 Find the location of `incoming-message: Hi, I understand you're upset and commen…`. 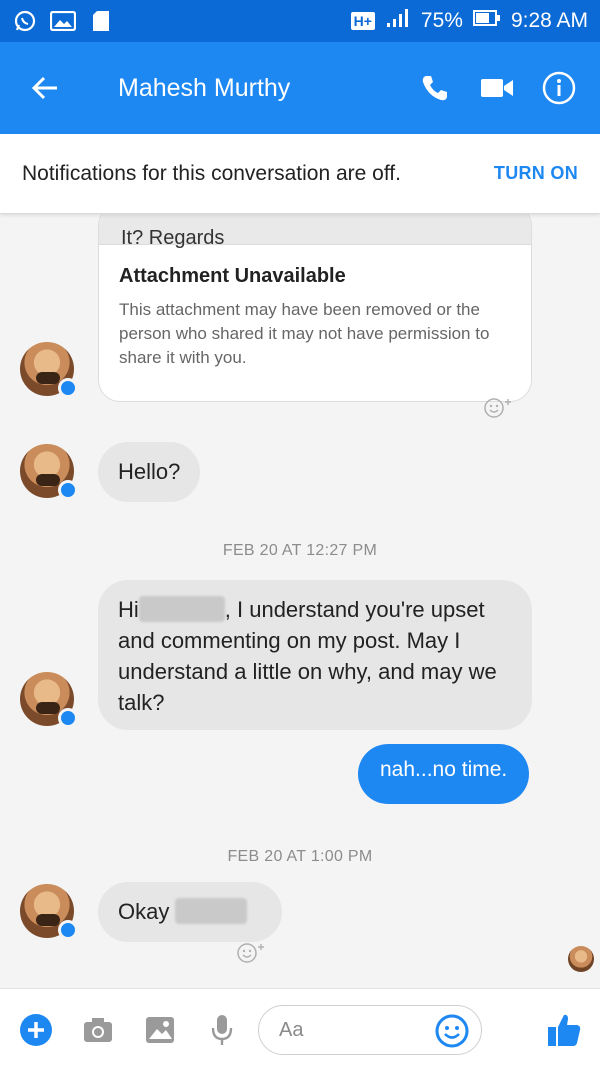

incoming-message: Hi, I understand you're upset and commen… is located at coordinates (315, 655).